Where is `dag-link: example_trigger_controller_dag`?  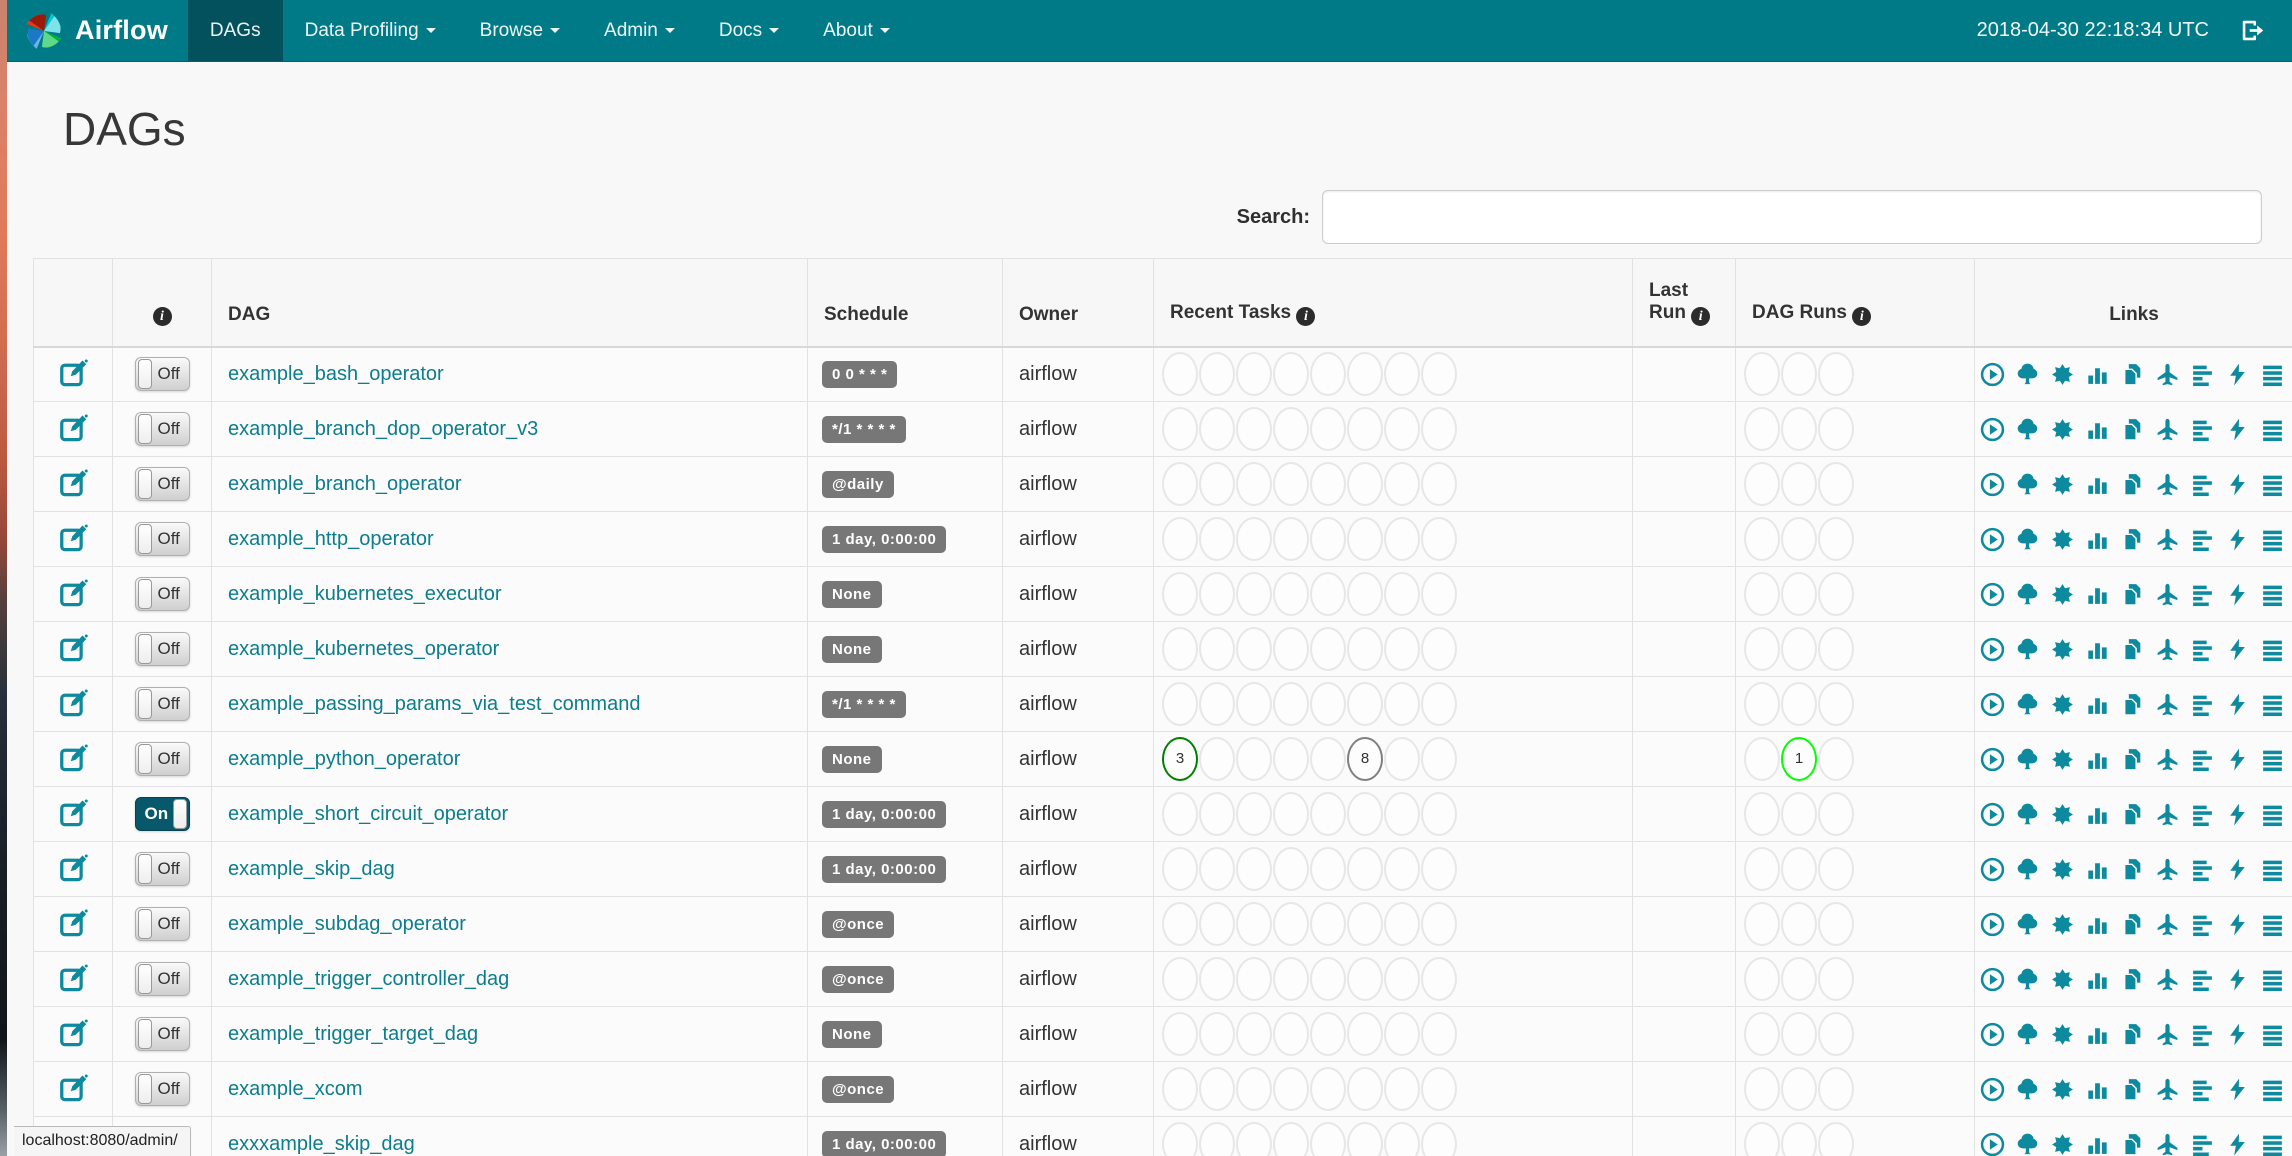
dag-link: example_trigger_controller_dag is located at coordinates (368, 979).